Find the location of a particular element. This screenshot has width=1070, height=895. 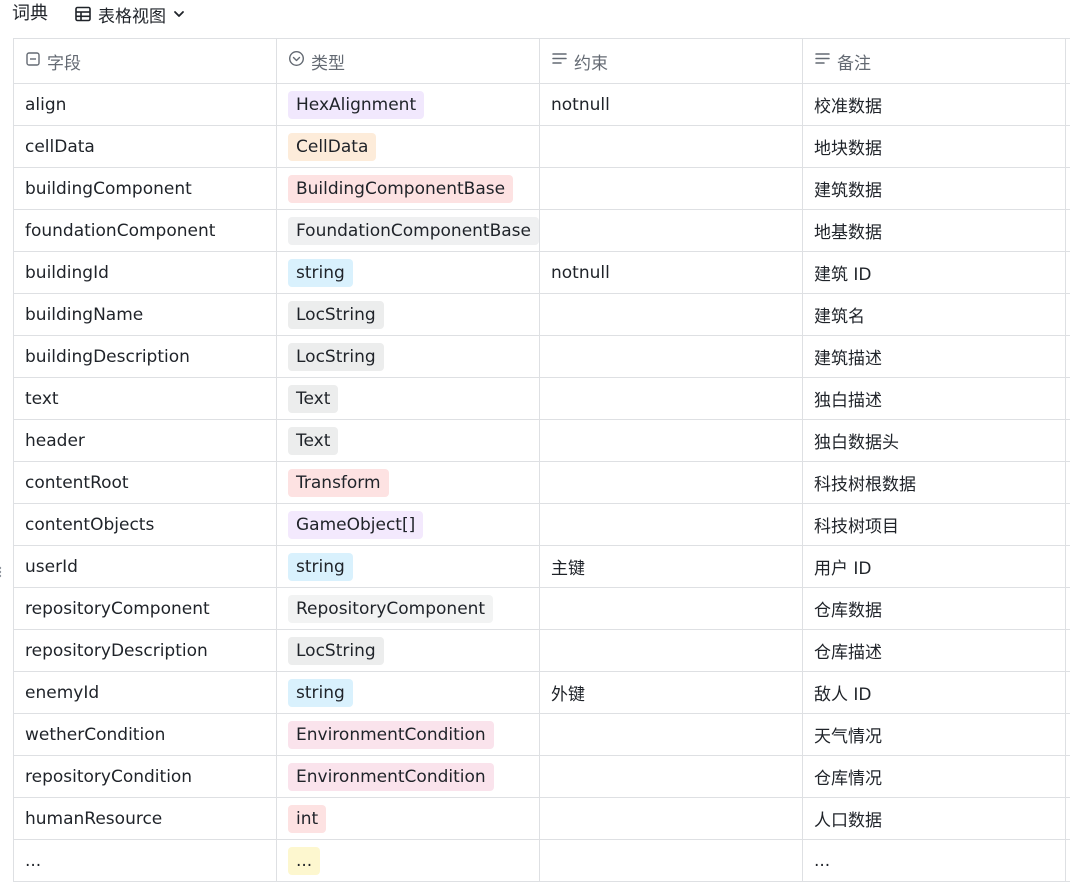

cell-note: 建筑数据 is located at coordinates (934, 188).